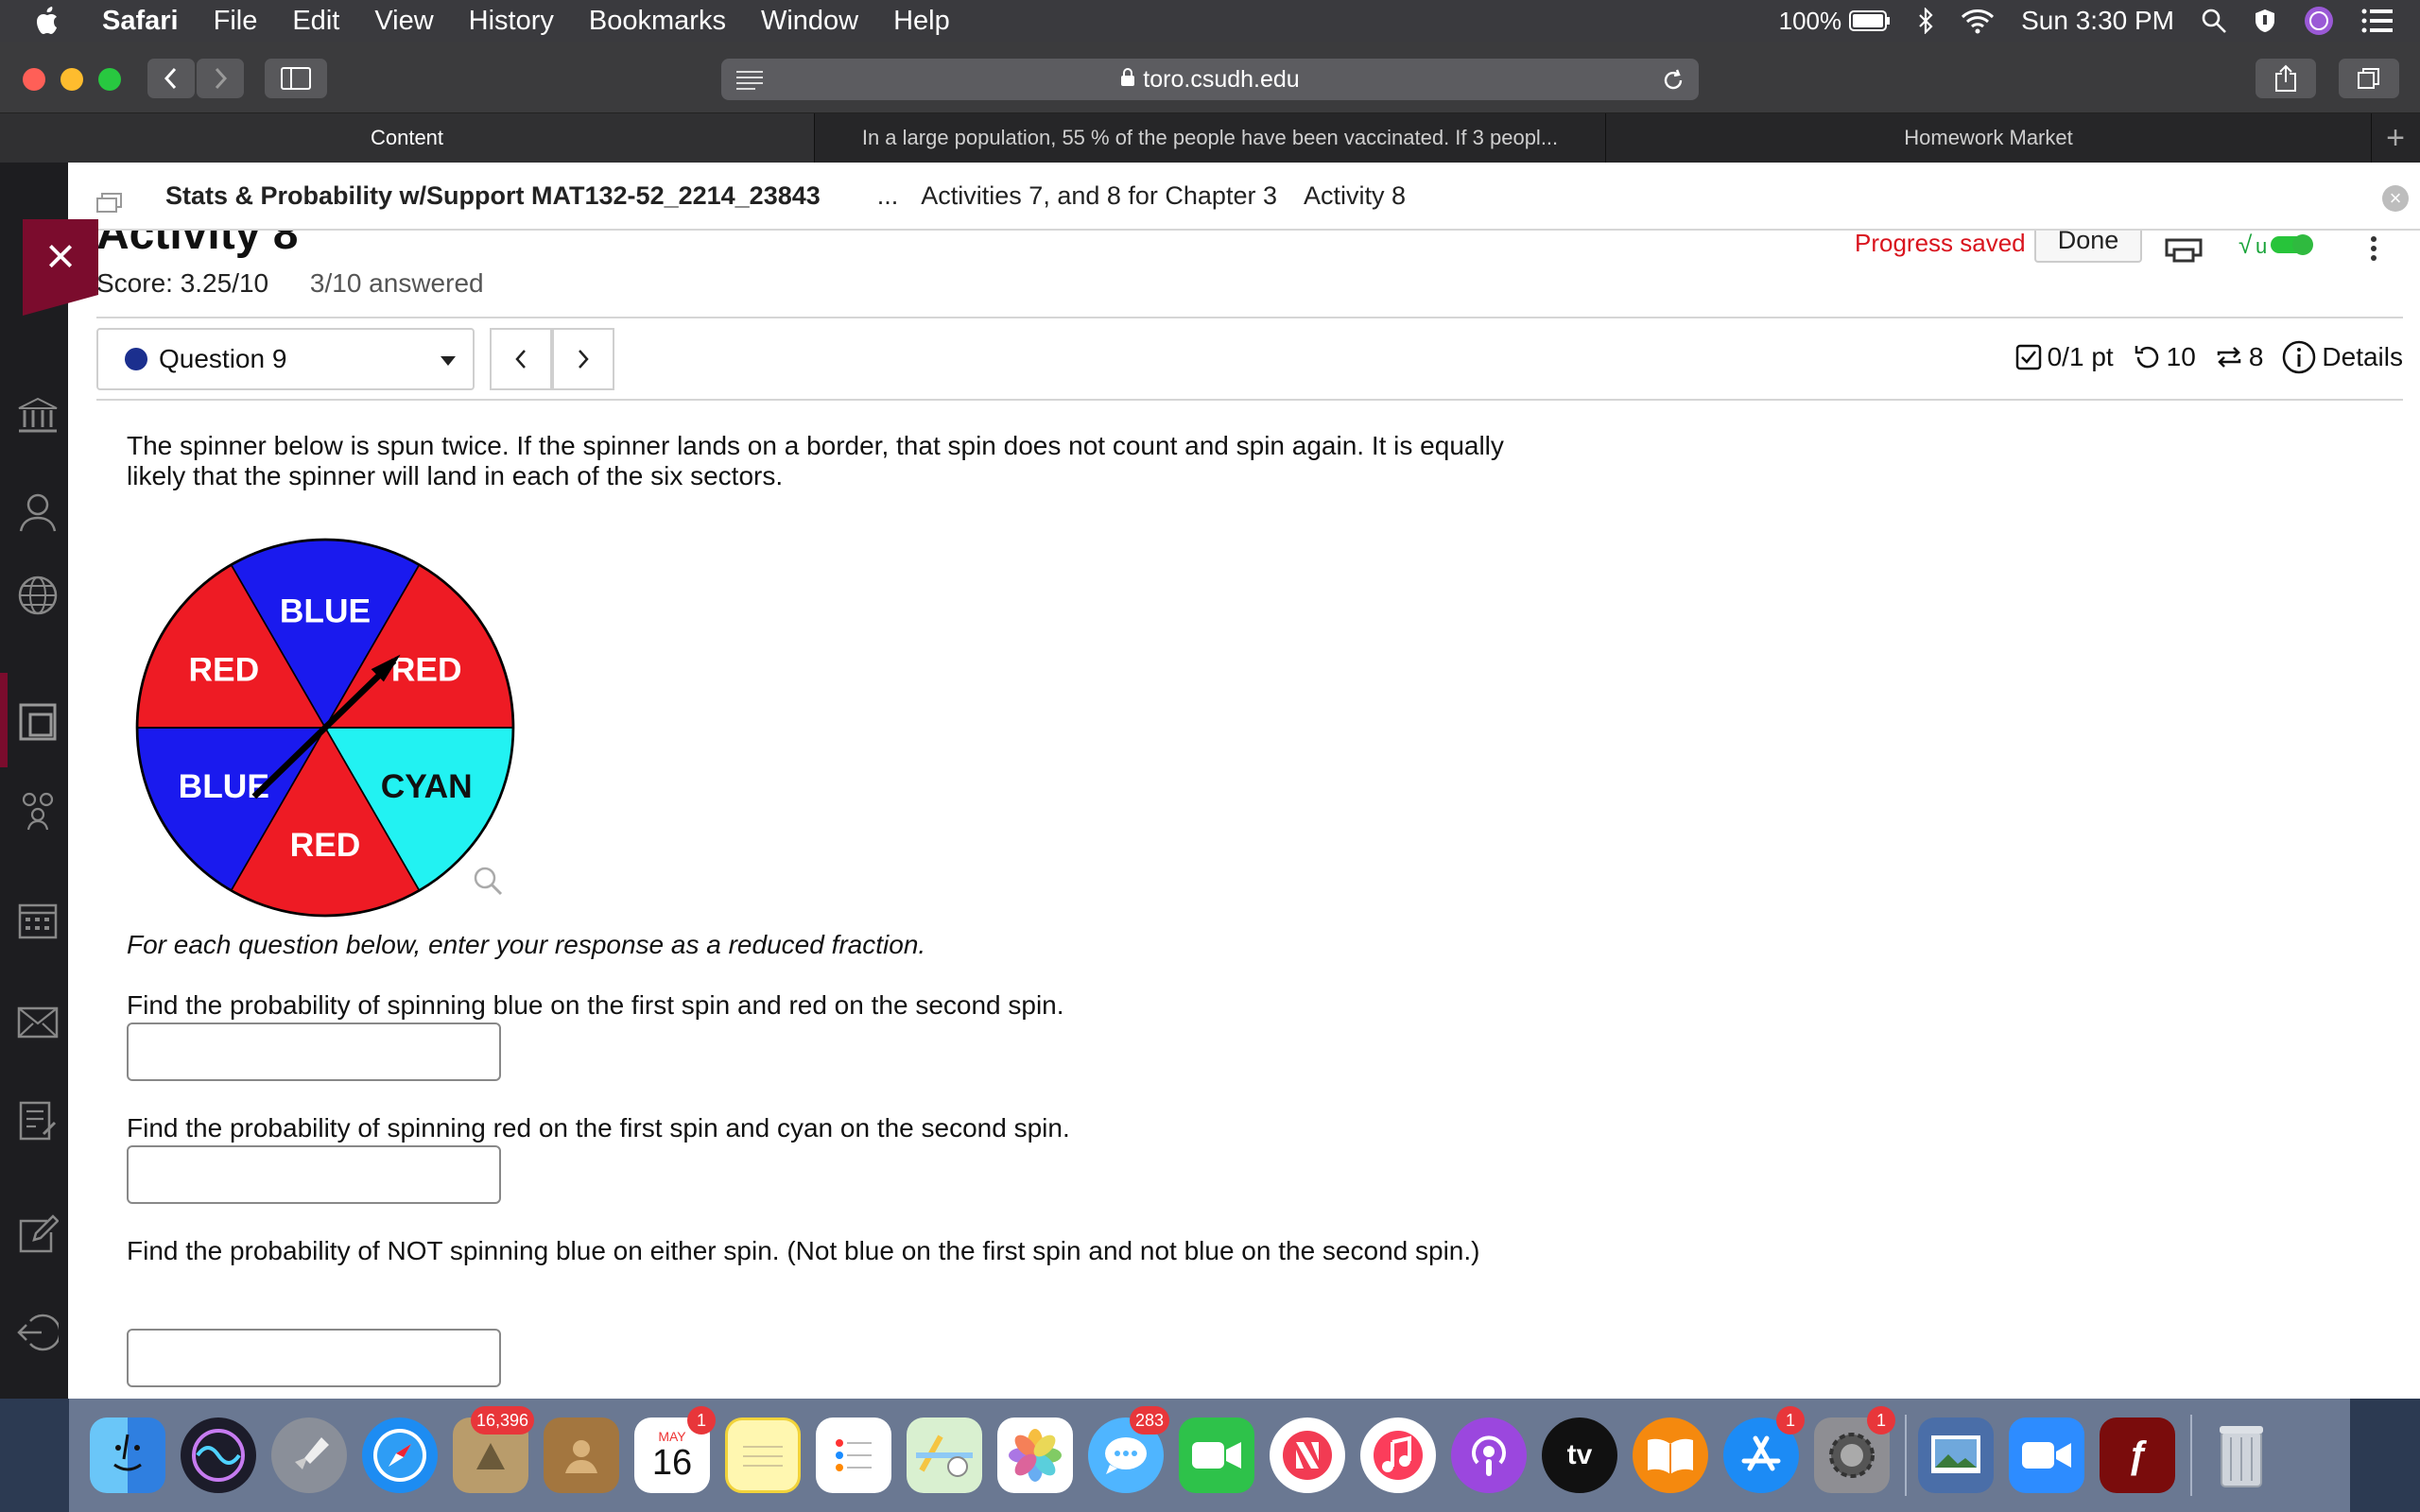 The image size is (2420, 1512). What do you see at coordinates (2342, 357) in the screenshot?
I see `details-button: Details` at bounding box center [2342, 357].